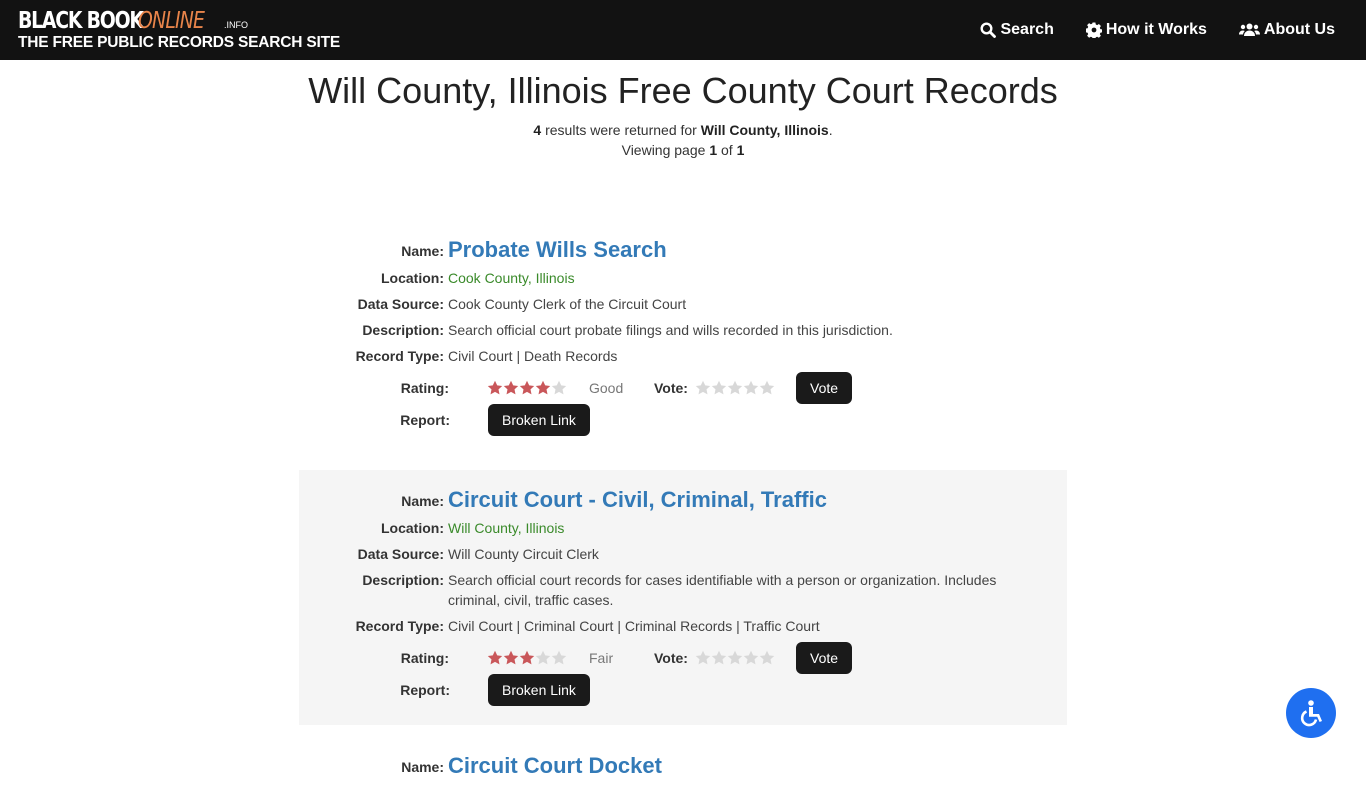  Describe the element at coordinates (728, 528) in the screenshot. I see `result-location: Will County, Illinois` at that location.